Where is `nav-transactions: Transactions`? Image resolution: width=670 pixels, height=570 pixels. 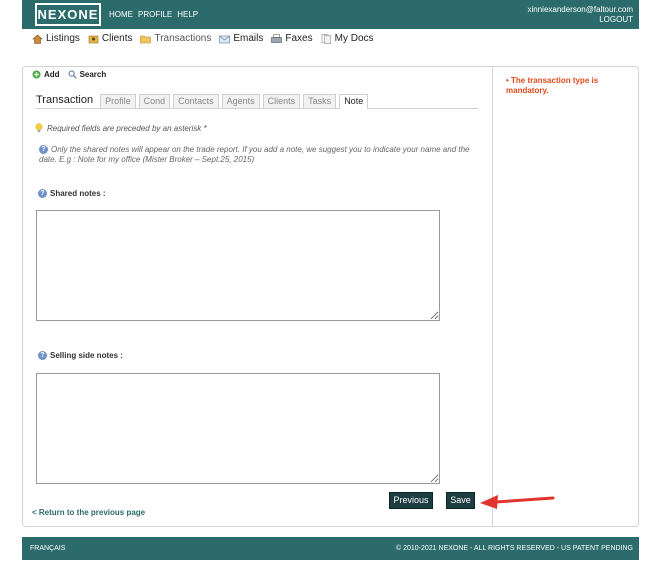
nav-transactions: Transactions is located at coordinates (175, 38).